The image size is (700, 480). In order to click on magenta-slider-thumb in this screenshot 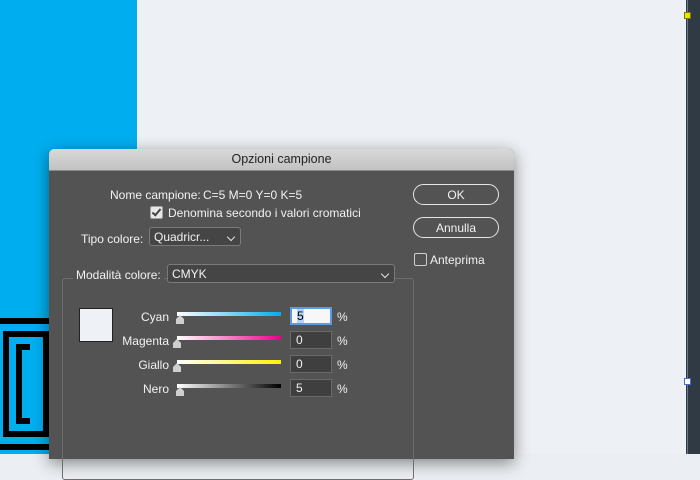, I will do `click(177, 343)`.